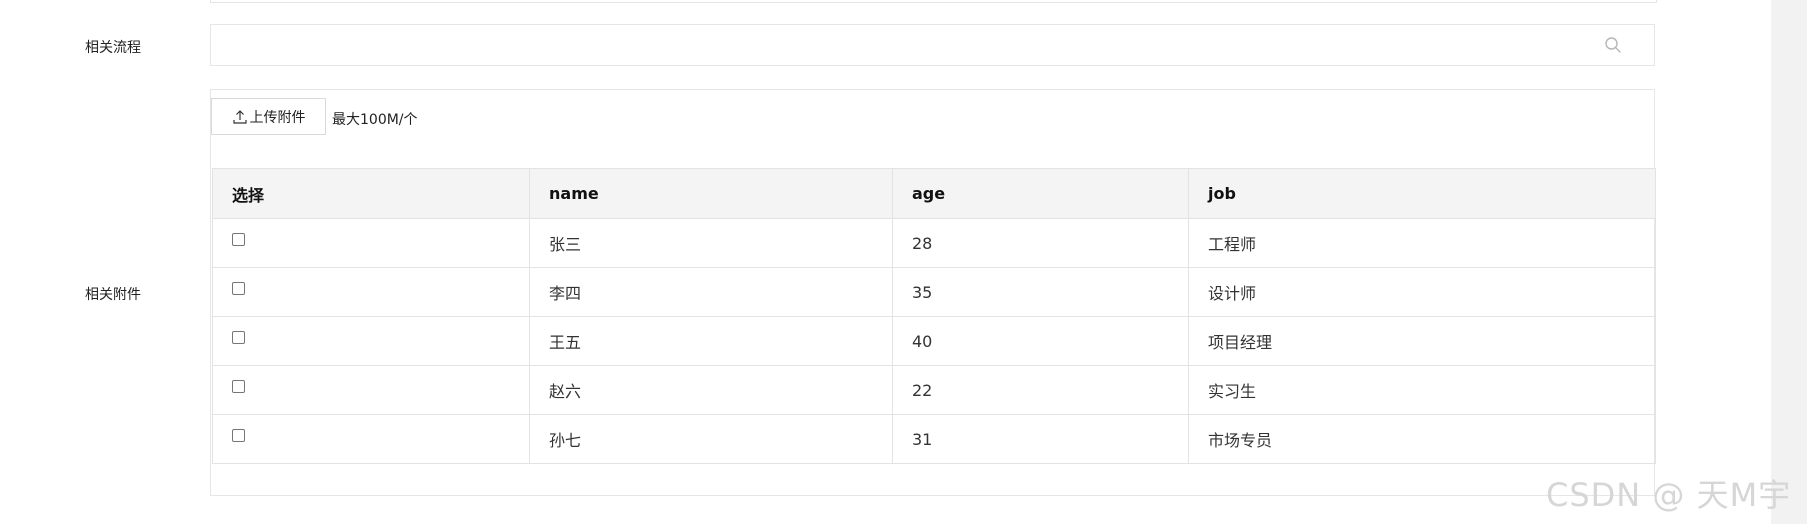  Describe the element at coordinates (1422, 390) in the screenshot. I see `job-cell: 实习生` at that location.